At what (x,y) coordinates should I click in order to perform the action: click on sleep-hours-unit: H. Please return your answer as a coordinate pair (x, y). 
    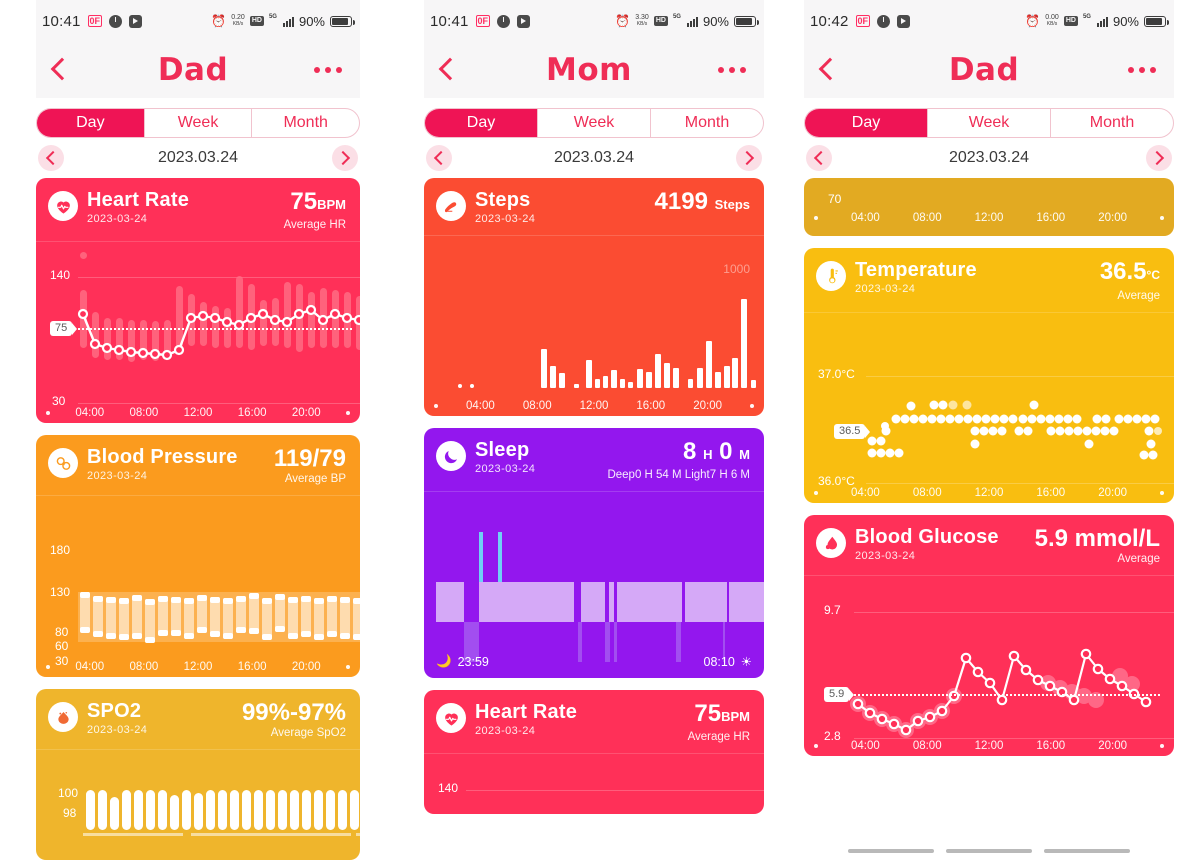
    Looking at the image, I should click on (708, 454).